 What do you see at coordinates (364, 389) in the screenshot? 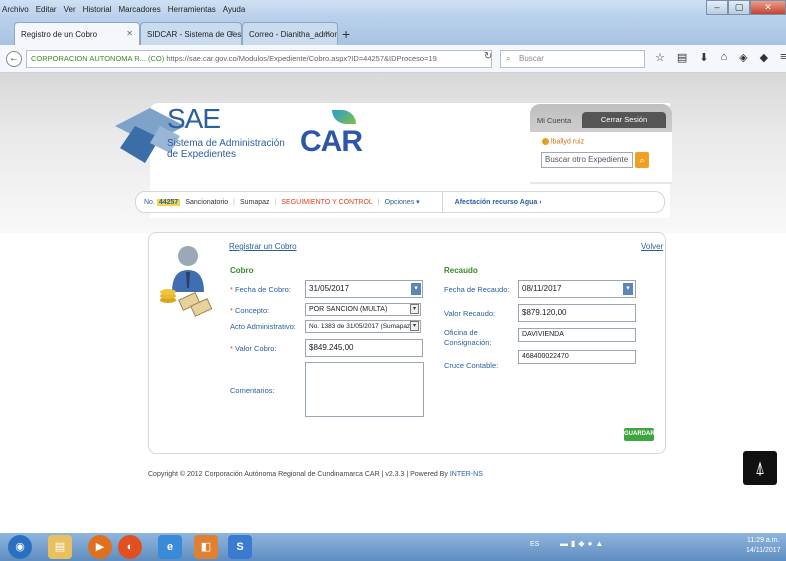
I see `comentarios-textarea` at bounding box center [364, 389].